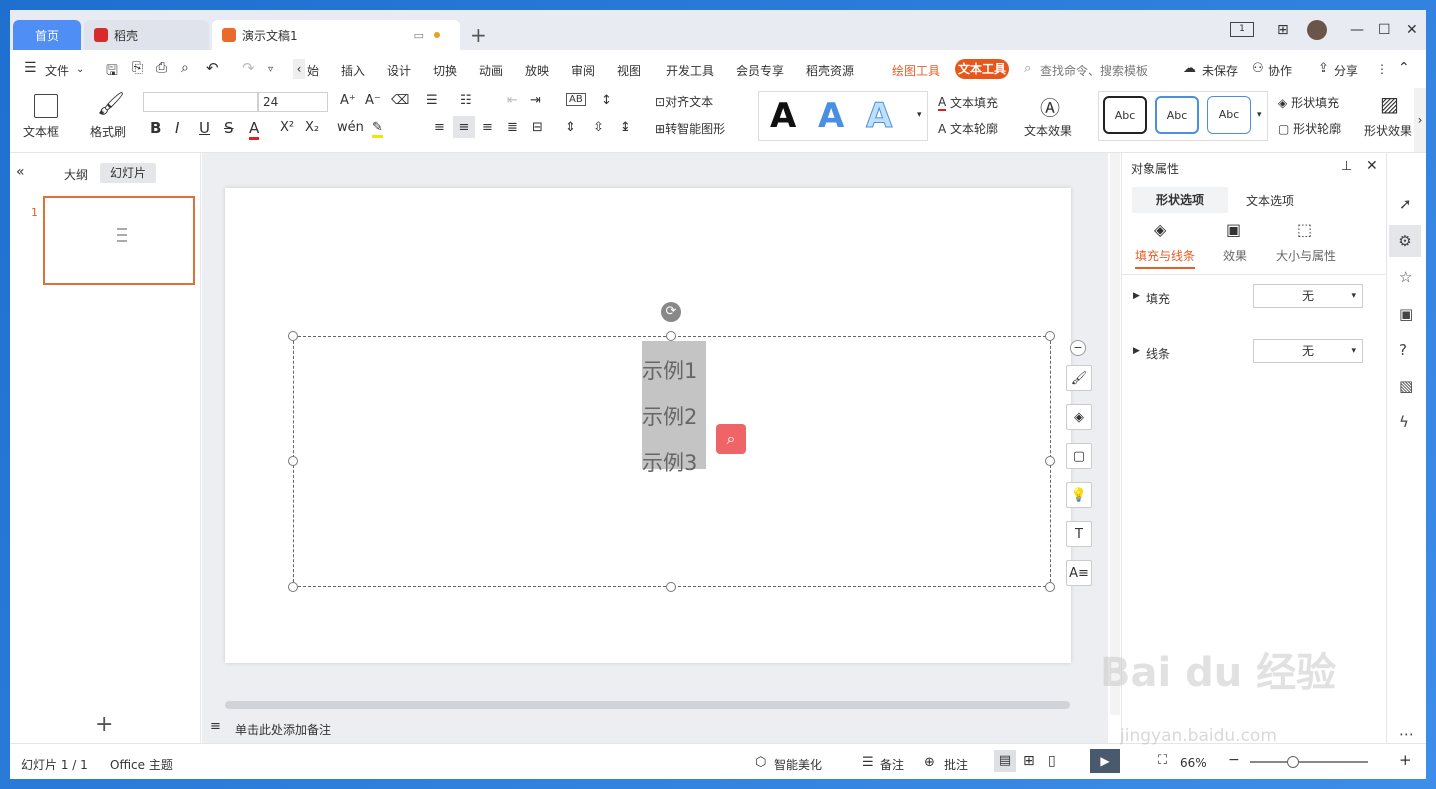 The width and height of the screenshot is (1436, 789). I want to click on resize-handle-mr, so click(1050, 461).